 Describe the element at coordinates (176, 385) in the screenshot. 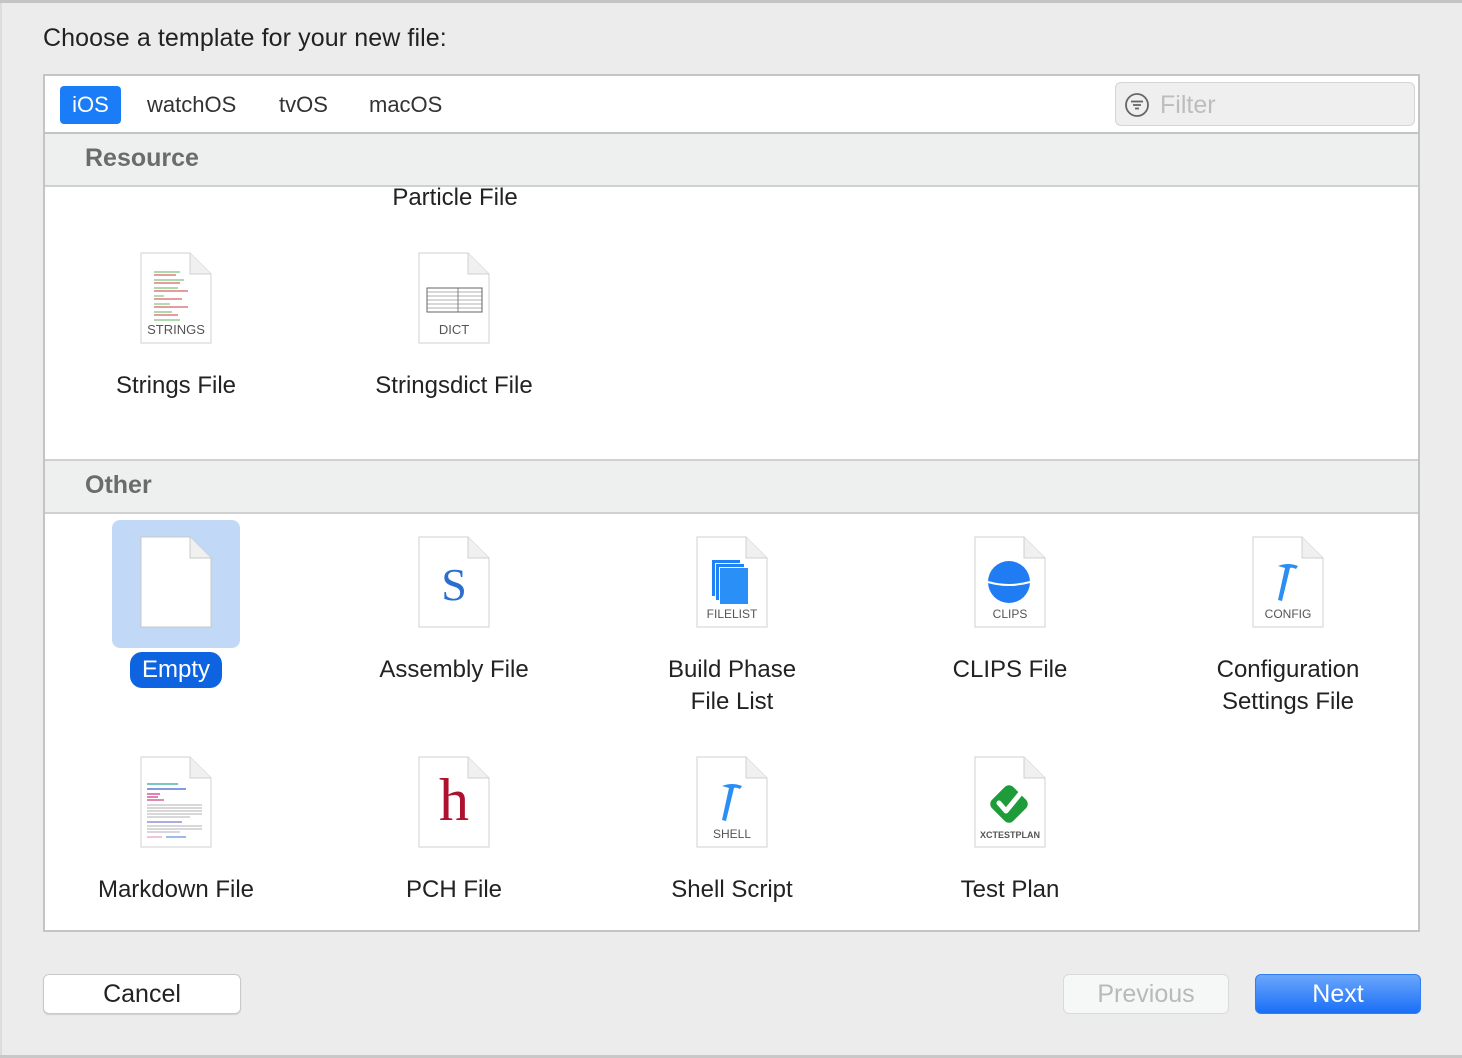

I see `template-item-label: Strings File` at that location.